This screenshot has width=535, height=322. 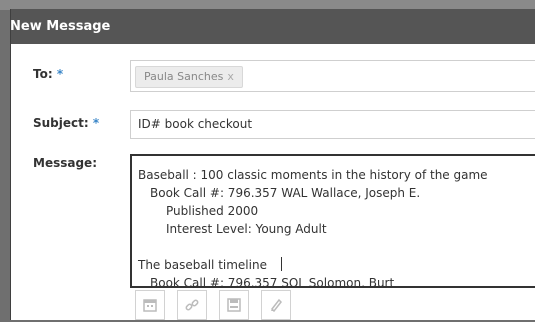 What do you see at coordinates (332, 76) in the screenshot?
I see `to-field: Paula Sanches x` at bounding box center [332, 76].